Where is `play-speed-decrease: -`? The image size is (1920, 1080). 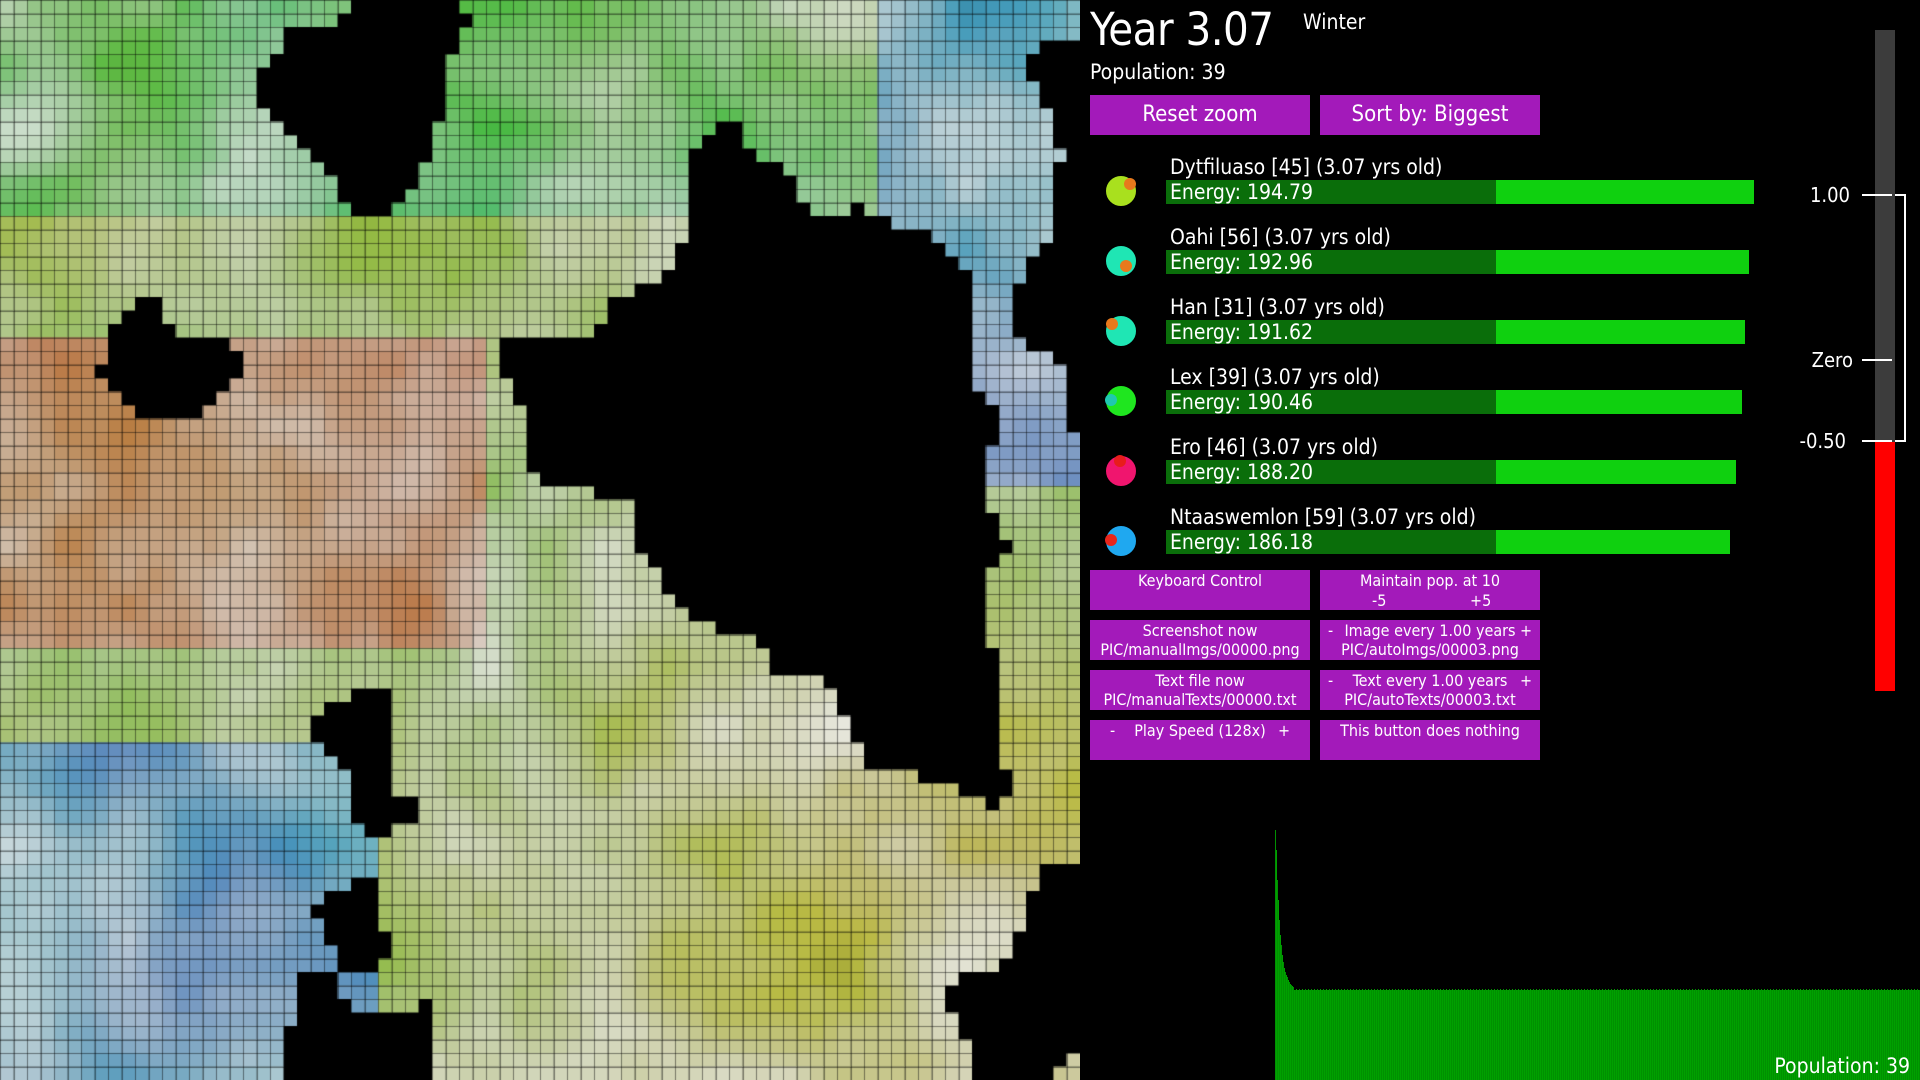 play-speed-decrease: - is located at coordinates (1112, 730).